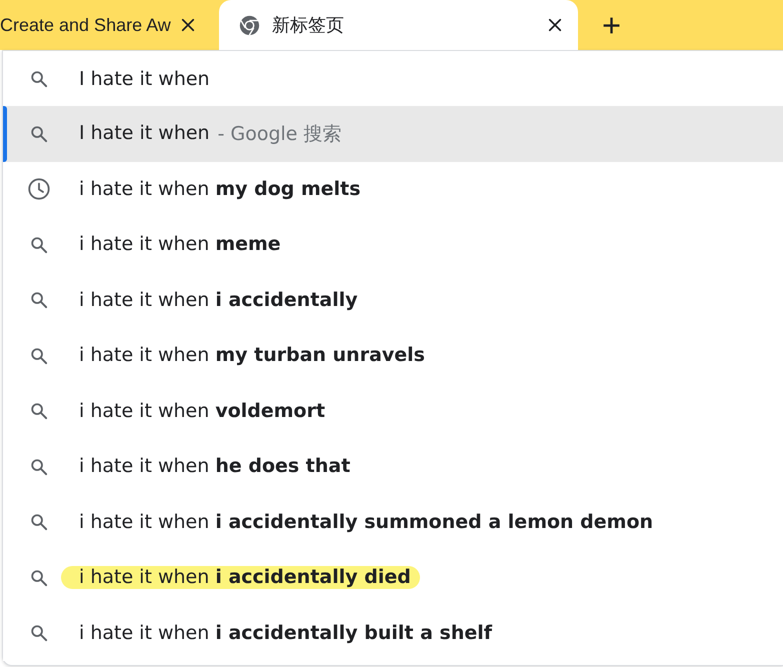 This screenshot has height=667, width=783. I want to click on suggestion-text: i hate it when my dog melts, so click(220, 189).